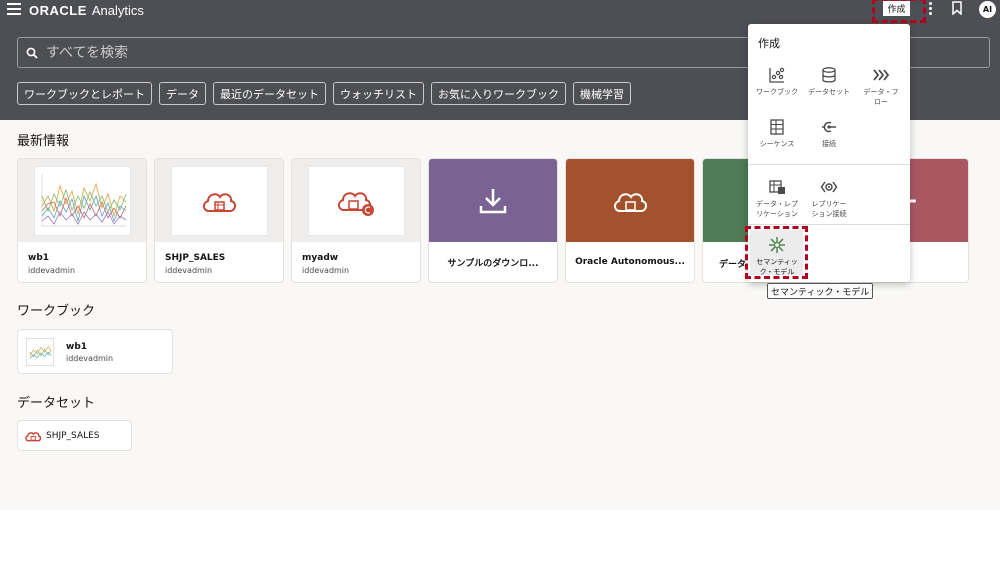  What do you see at coordinates (829, 198) in the screenshot?
I see `create-replication-connection-item: レプリケー ション接続` at bounding box center [829, 198].